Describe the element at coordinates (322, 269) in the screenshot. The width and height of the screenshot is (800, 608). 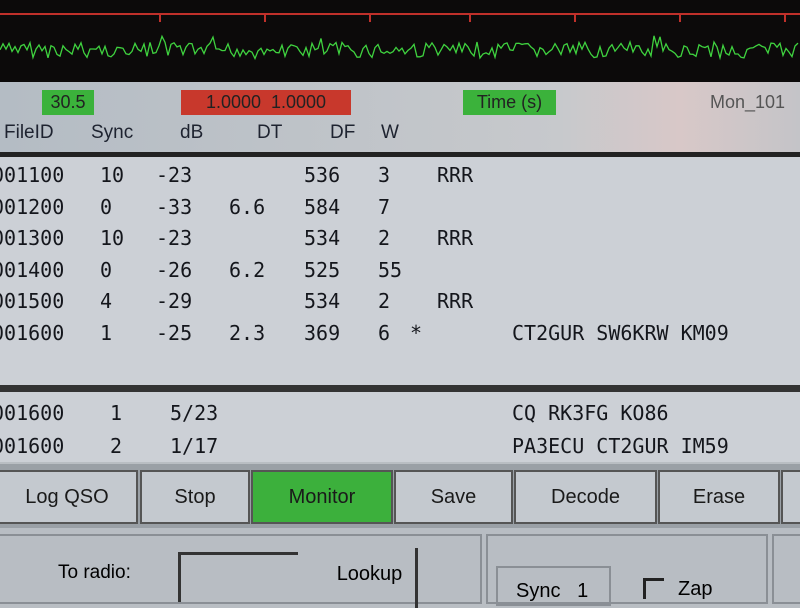
I see `cell-df: 525` at that location.